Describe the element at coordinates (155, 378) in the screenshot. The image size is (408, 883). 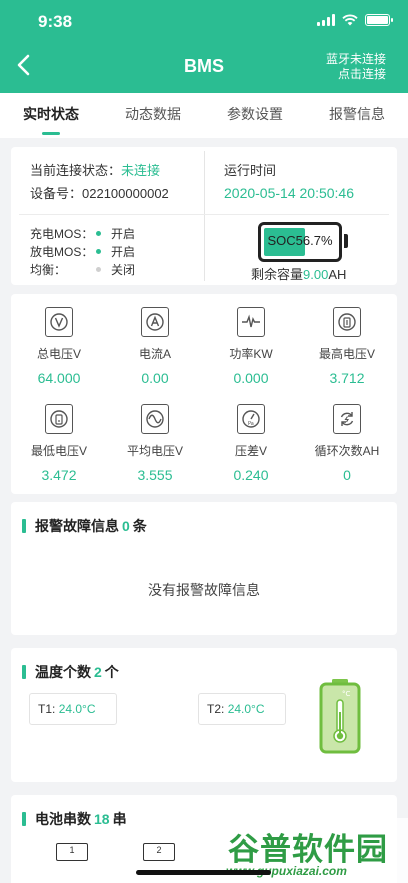
I see `metric-value: 0.00` at that location.